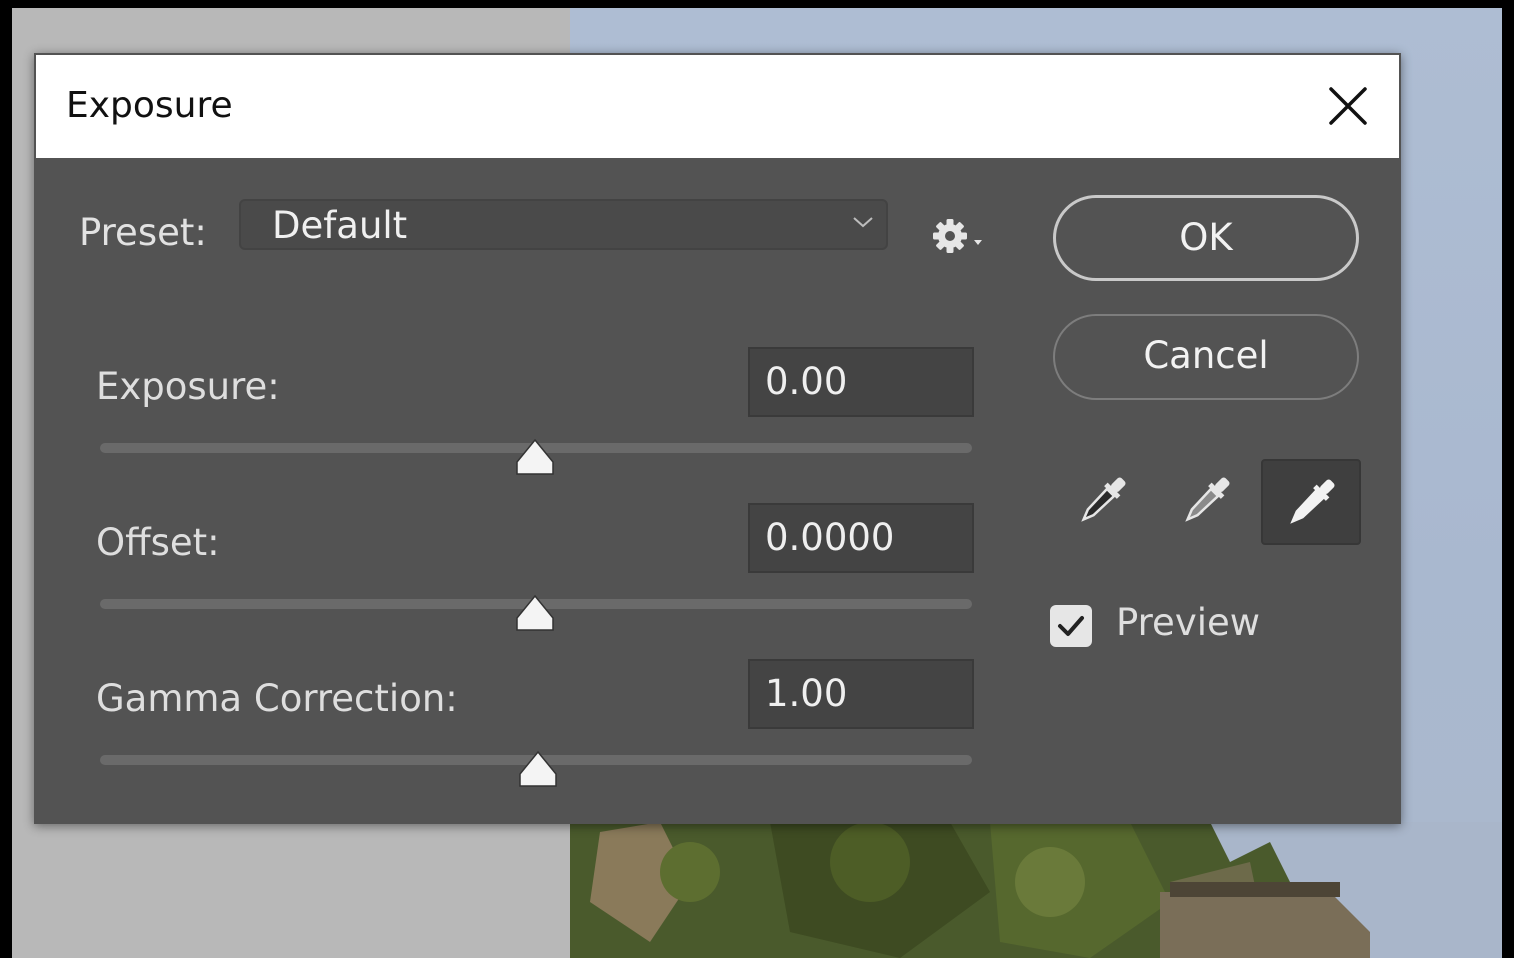  I want to click on cancel-button: Cancel, so click(1206, 357).